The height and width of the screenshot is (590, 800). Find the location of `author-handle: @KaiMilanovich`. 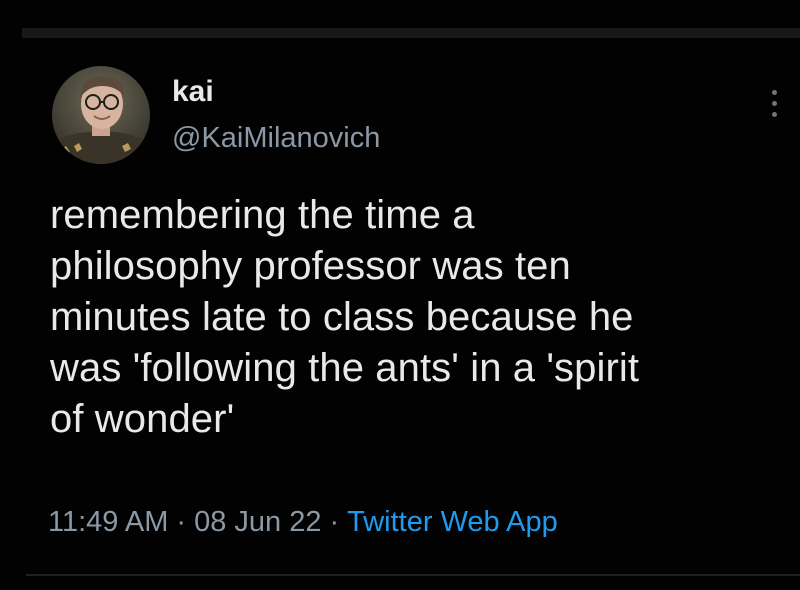

author-handle: @KaiMilanovich is located at coordinates (276, 138).